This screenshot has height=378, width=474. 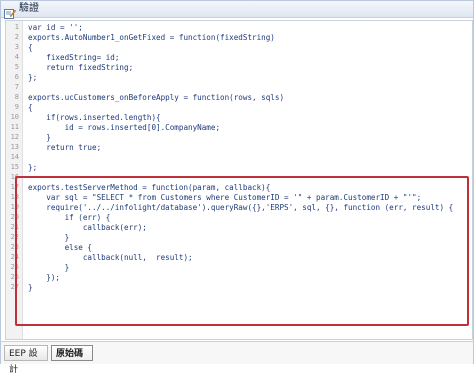 I want to click on line-number: 24, so click(x=14, y=257).